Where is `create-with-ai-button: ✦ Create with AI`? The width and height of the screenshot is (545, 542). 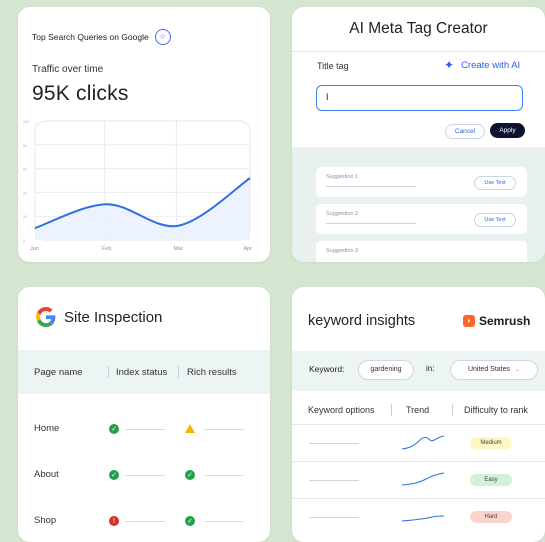 create-with-ai-button: ✦ Create with AI is located at coordinates (482, 65).